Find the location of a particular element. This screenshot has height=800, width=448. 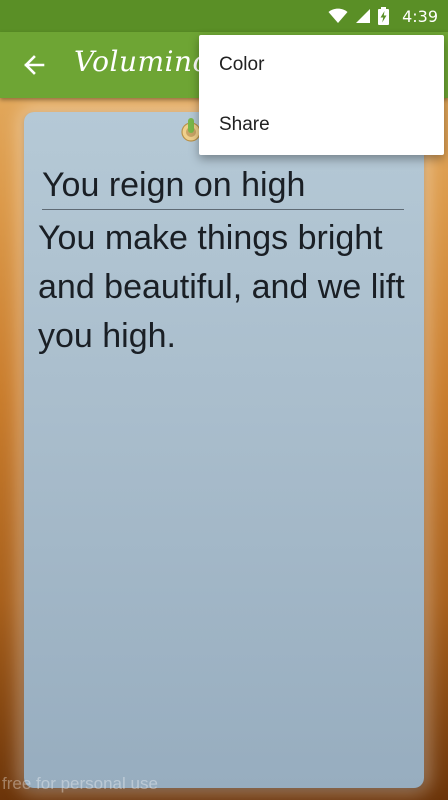

arrow-back-icon is located at coordinates (34, 65).